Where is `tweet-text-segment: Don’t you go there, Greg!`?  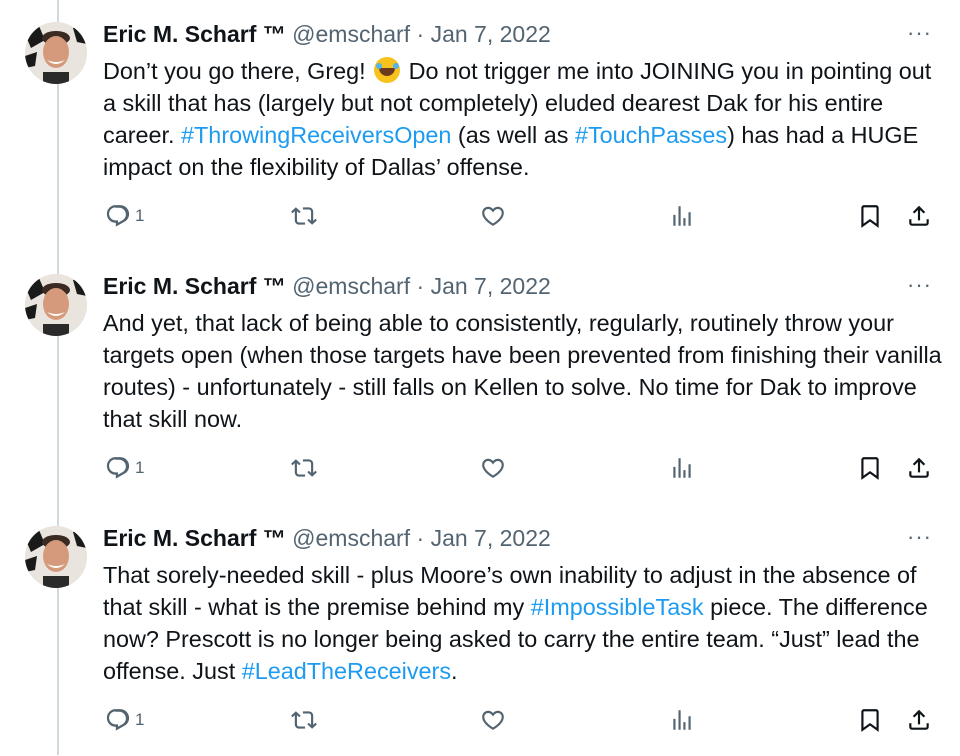 tweet-text-segment: Don’t you go there, Greg! is located at coordinates (238, 71).